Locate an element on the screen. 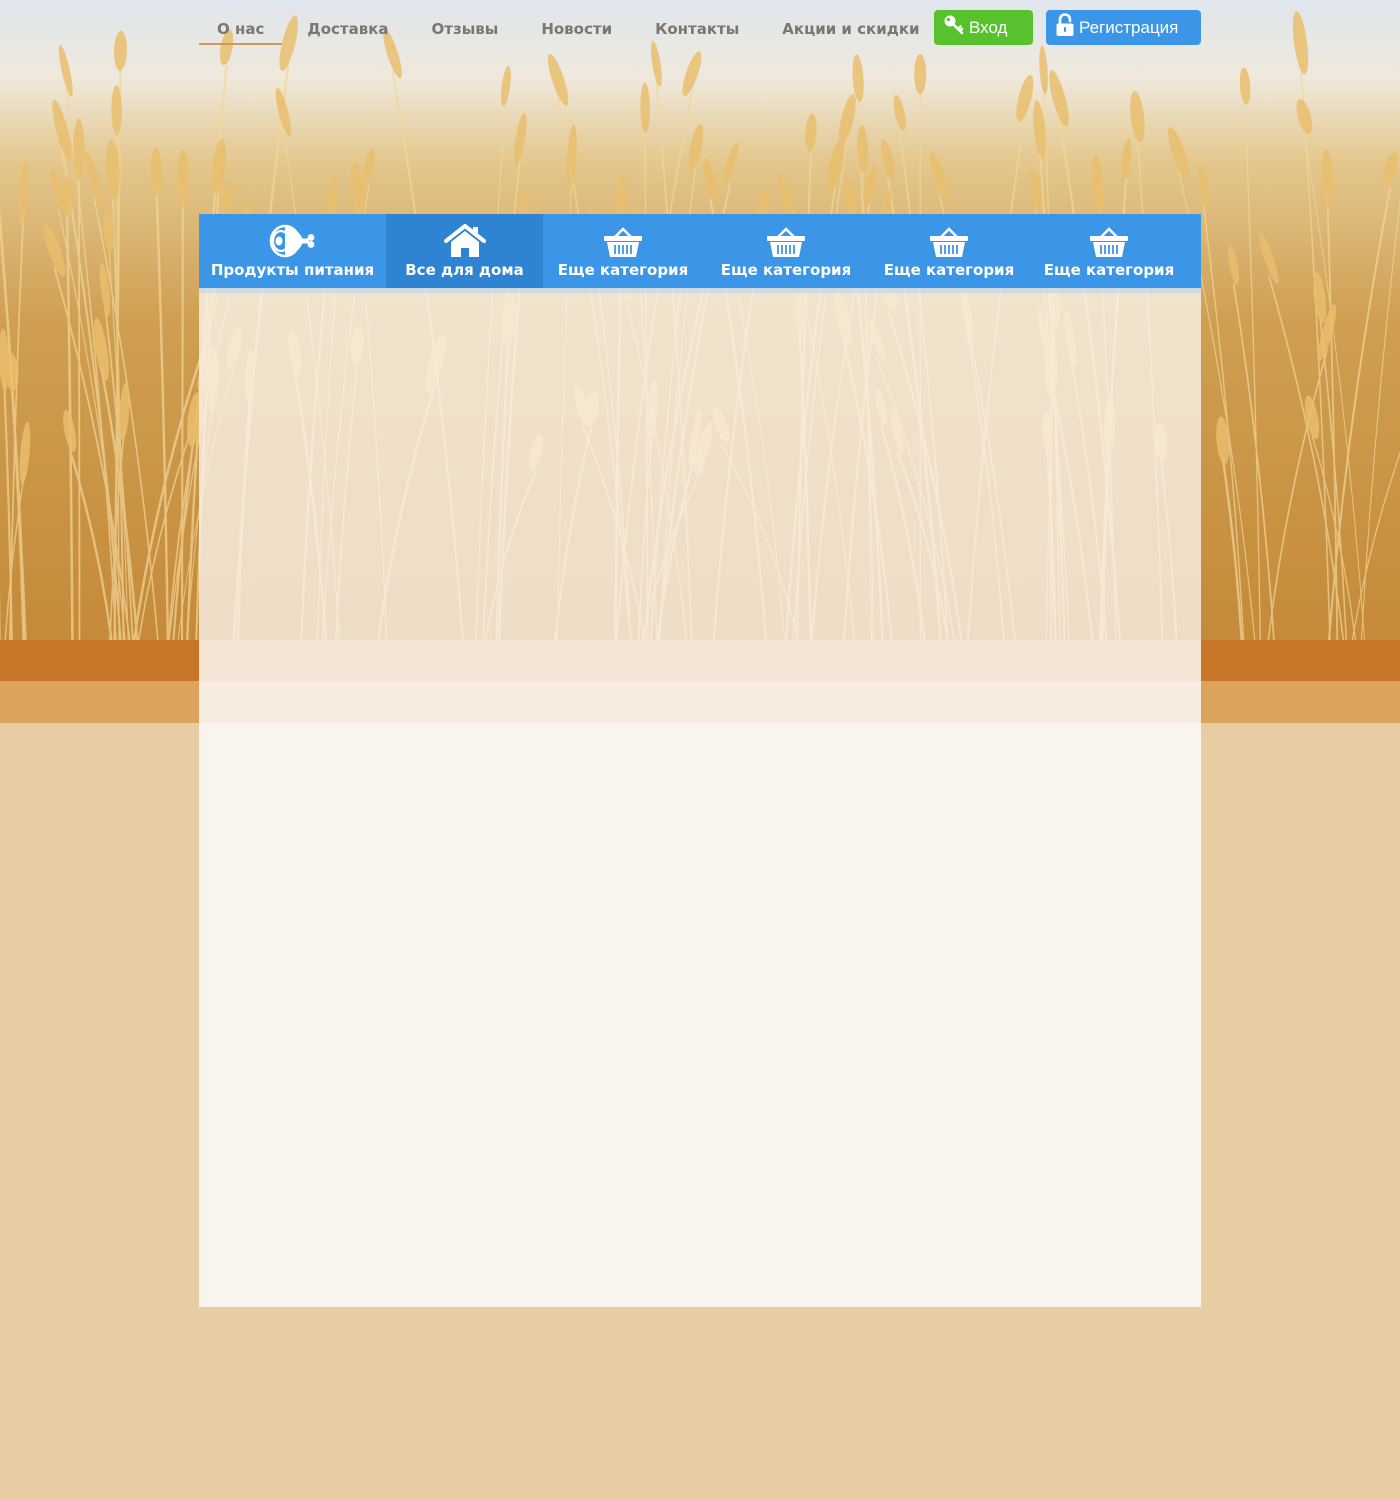  top-nav-item-news: Новости is located at coordinates (576, 27).